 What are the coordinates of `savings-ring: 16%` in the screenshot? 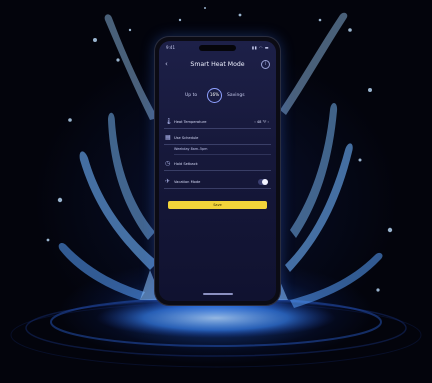 It's located at (214, 95).